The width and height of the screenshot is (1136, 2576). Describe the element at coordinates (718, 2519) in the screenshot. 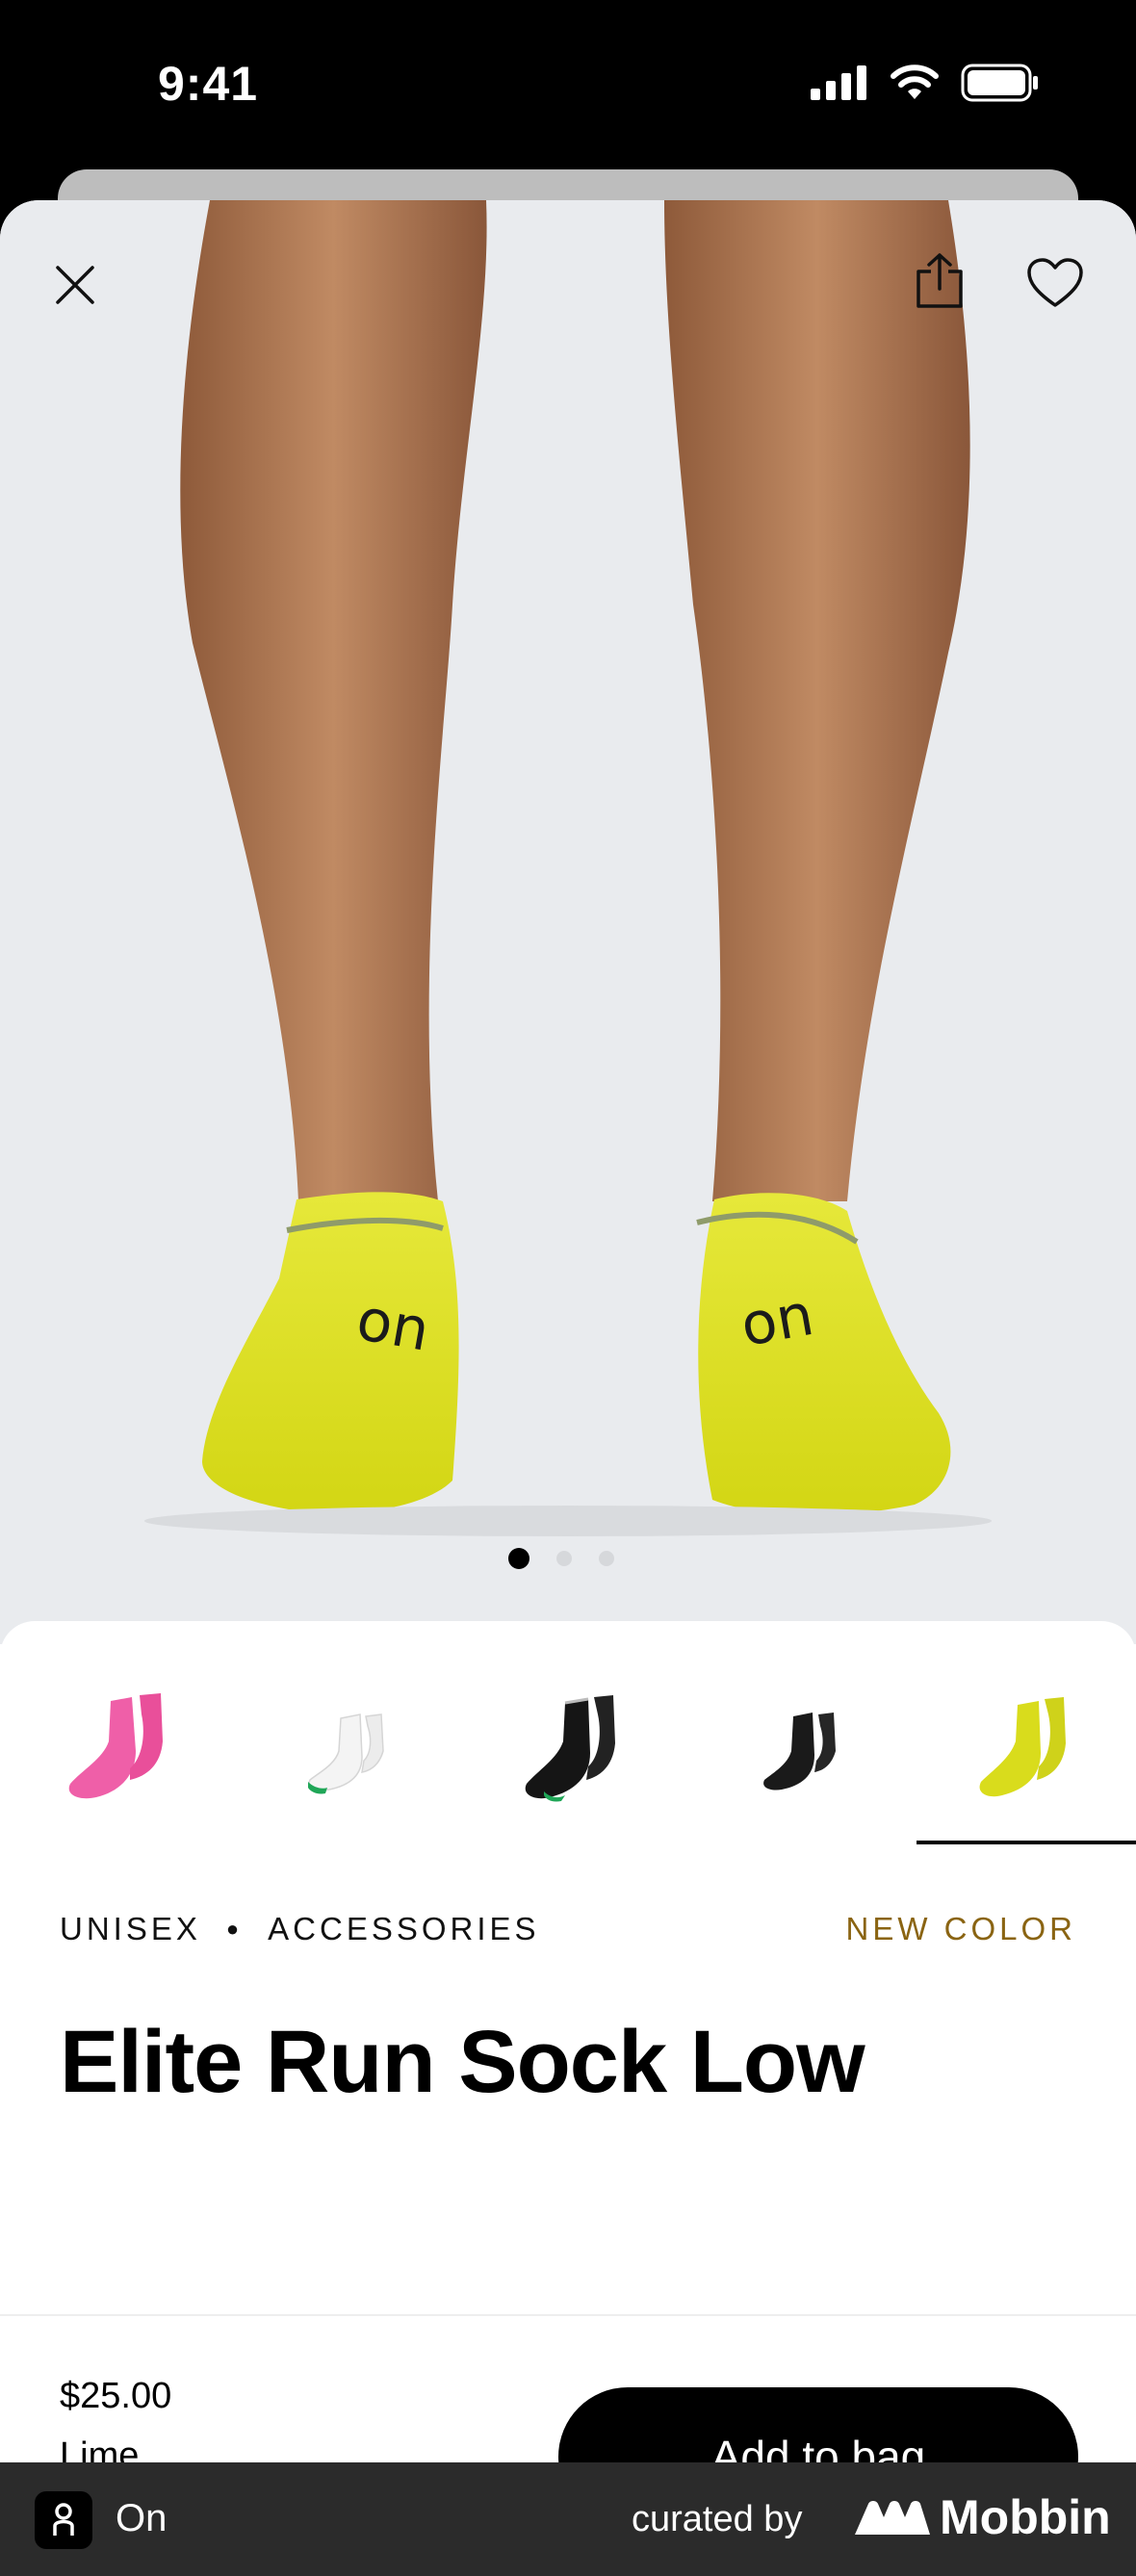

I see `curated-by-label: curated by` at that location.